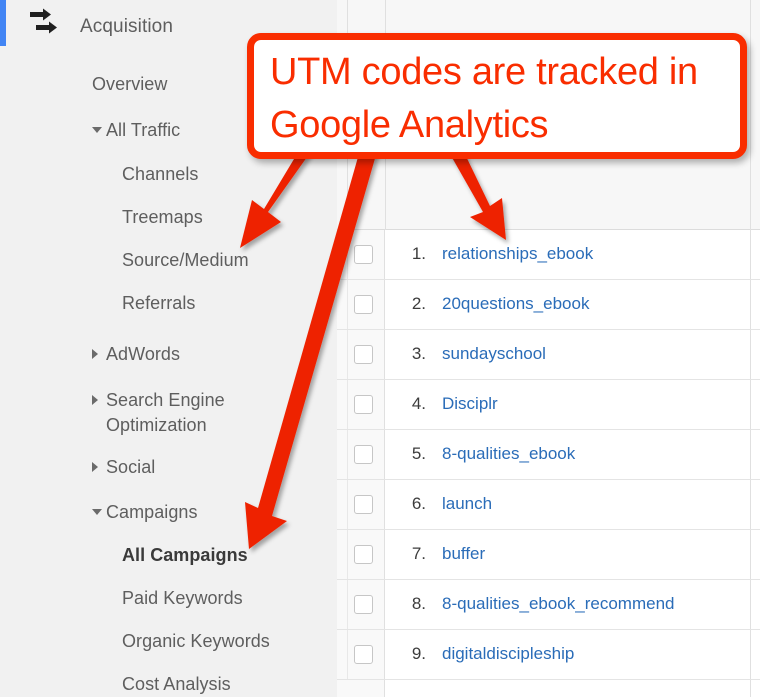 The image size is (760, 697). I want to click on row-rank: 6., so click(418, 503).